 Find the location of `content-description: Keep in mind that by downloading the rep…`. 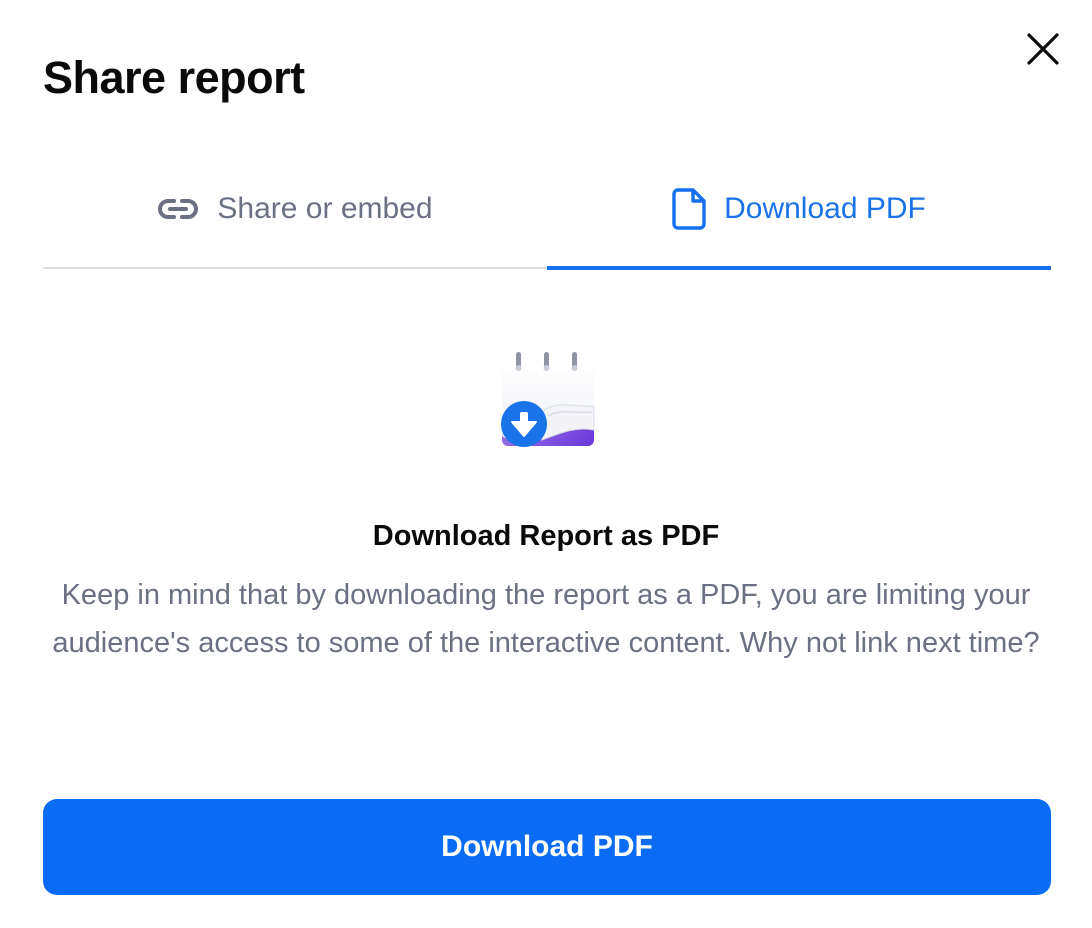

content-description: Keep in mind that by downloading the rep… is located at coordinates (546, 619).